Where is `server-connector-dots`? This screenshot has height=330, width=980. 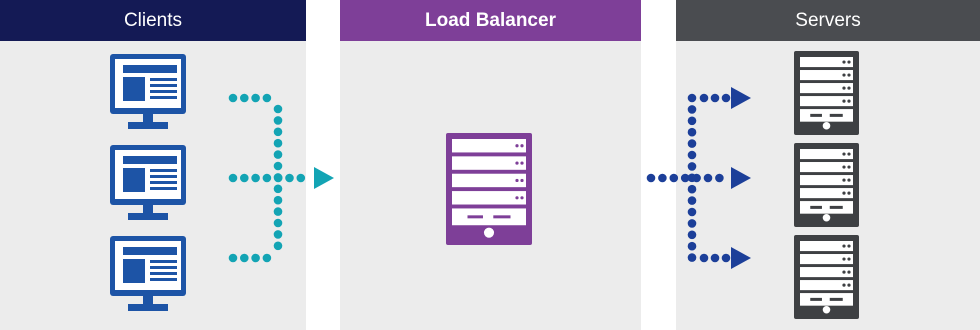 server-connector-dots is located at coordinates (688, 178).